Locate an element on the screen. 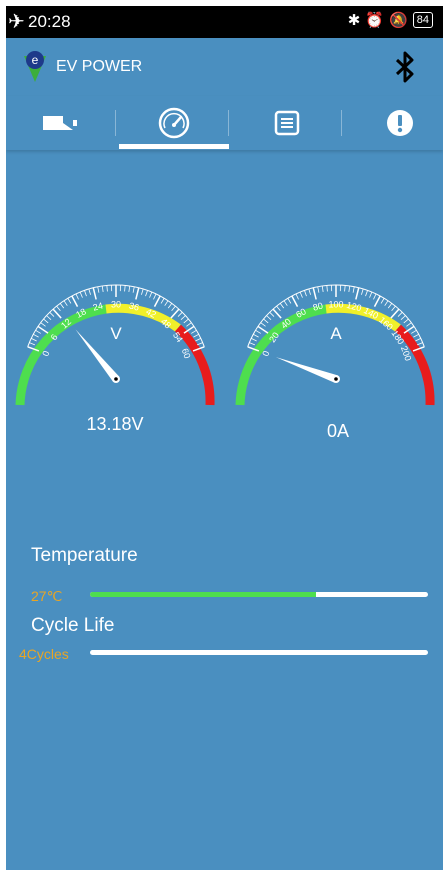  temperature-bar-fill is located at coordinates (203, 594).